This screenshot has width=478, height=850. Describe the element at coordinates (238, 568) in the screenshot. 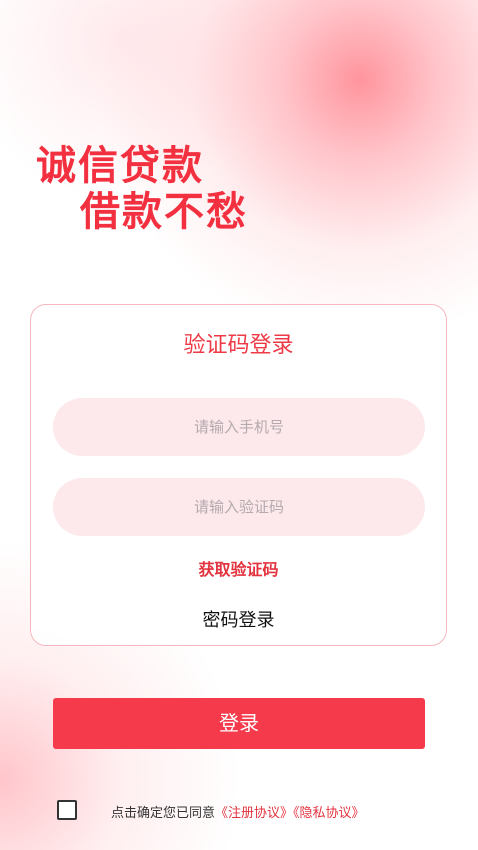

I see `get-code-button: 获取验证码` at that location.